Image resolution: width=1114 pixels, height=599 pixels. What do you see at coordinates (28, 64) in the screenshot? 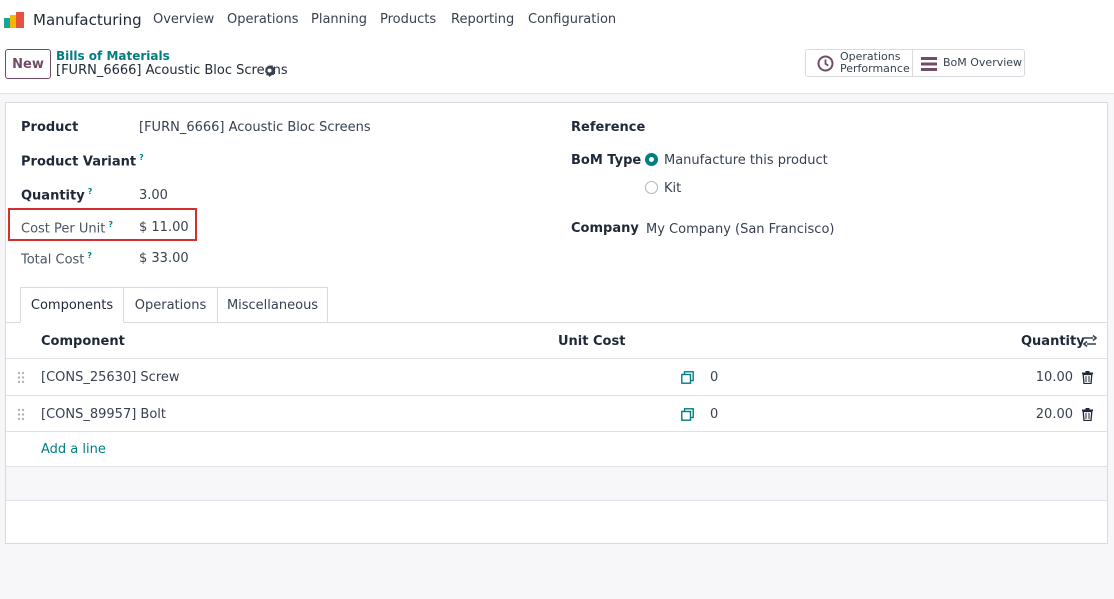
I see `new-button: New` at bounding box center [28, 64].